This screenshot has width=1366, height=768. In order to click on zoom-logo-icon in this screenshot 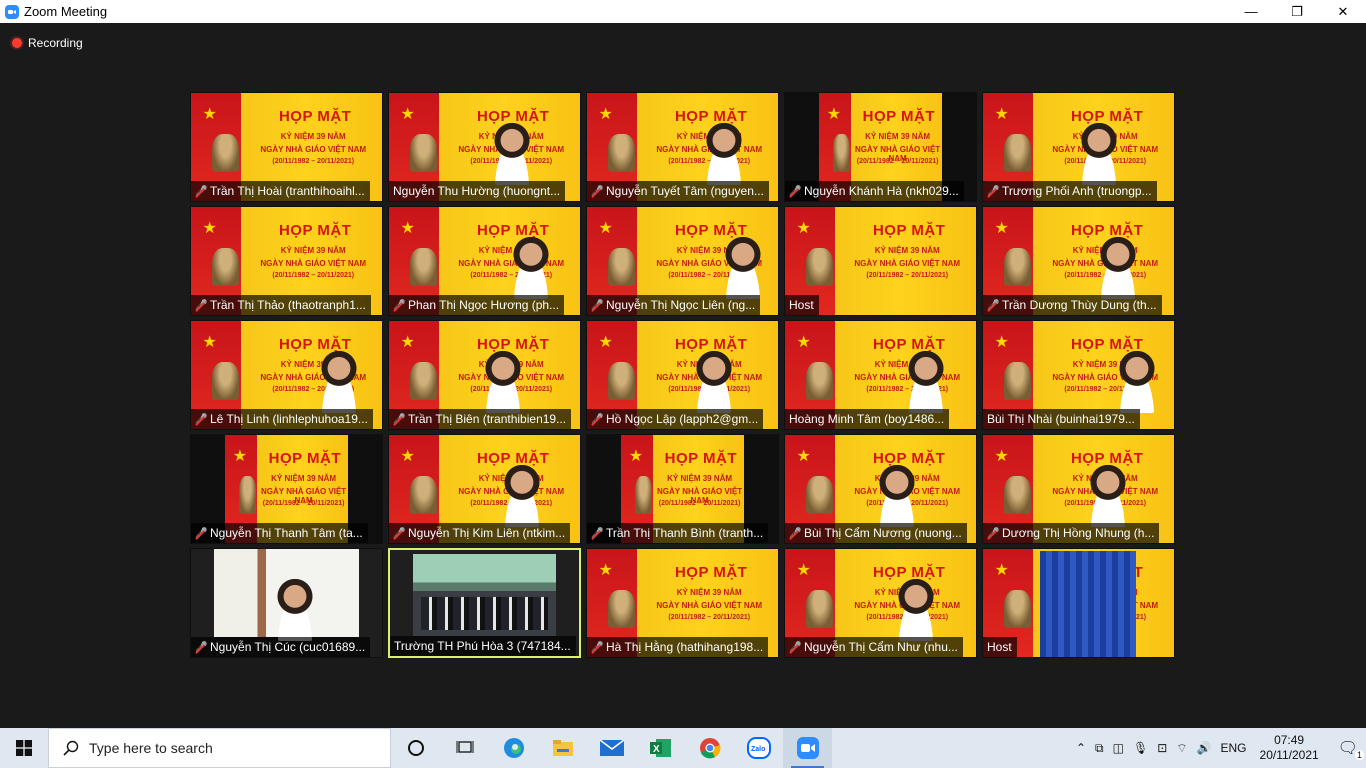, I will do `click(12, 11)`.